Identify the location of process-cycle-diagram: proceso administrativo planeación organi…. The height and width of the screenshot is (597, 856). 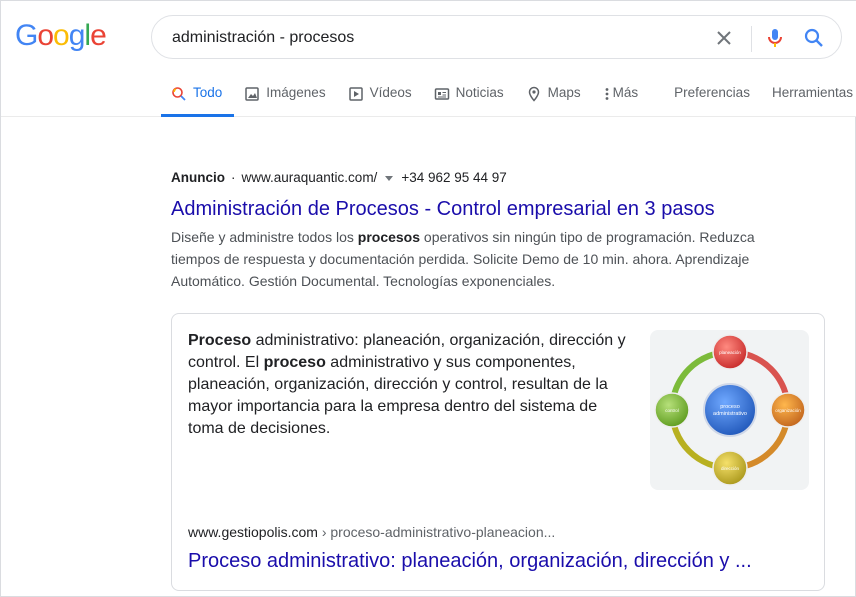
(730, 410).